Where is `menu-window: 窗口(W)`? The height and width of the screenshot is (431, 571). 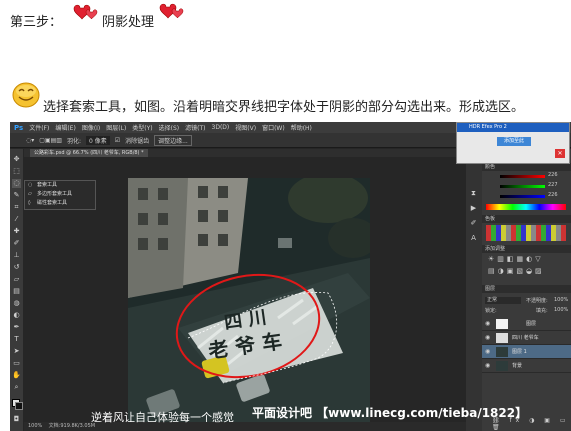
menu-window: 窗口(W) is located at coordinates (273, 127).